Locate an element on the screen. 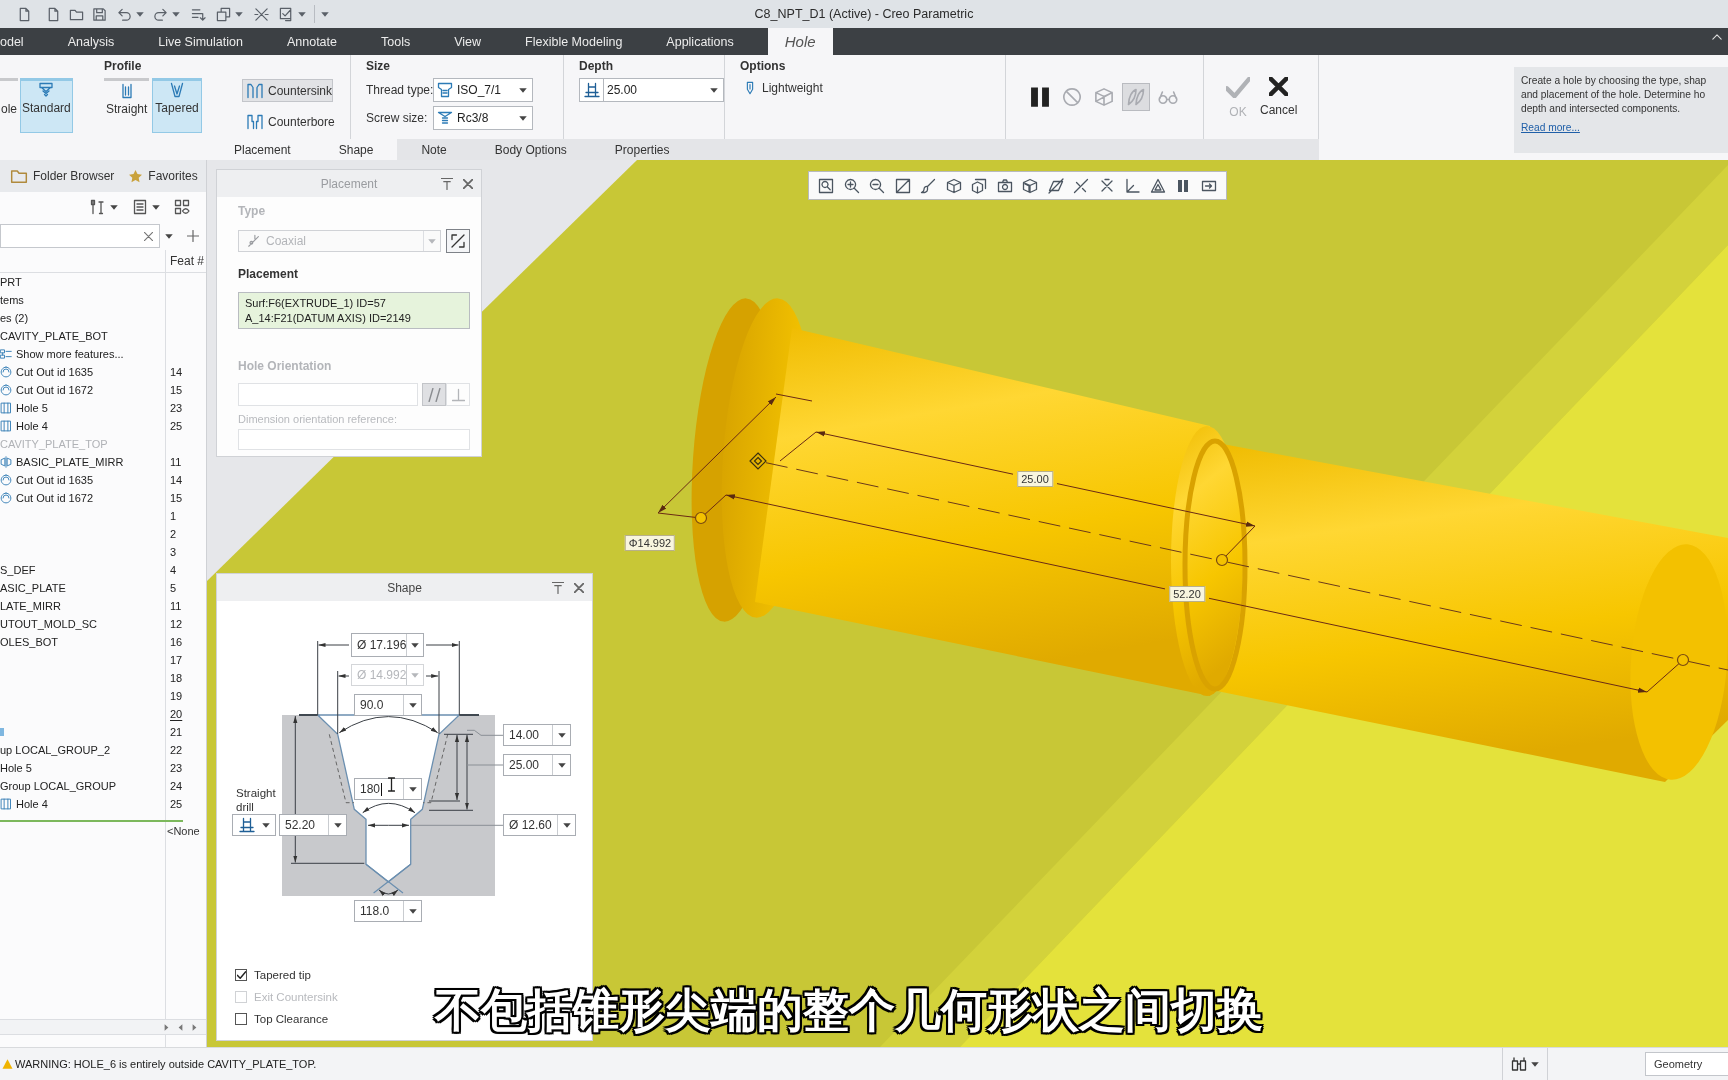  save-icon is located at coordinates (99, 14).